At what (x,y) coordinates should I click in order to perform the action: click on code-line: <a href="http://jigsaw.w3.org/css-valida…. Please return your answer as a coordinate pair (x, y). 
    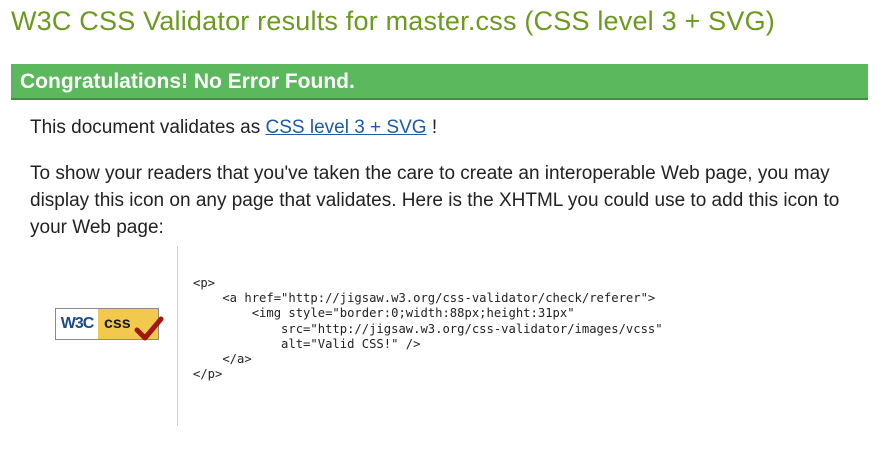
    Looking at the image, I should click on (424, 298).